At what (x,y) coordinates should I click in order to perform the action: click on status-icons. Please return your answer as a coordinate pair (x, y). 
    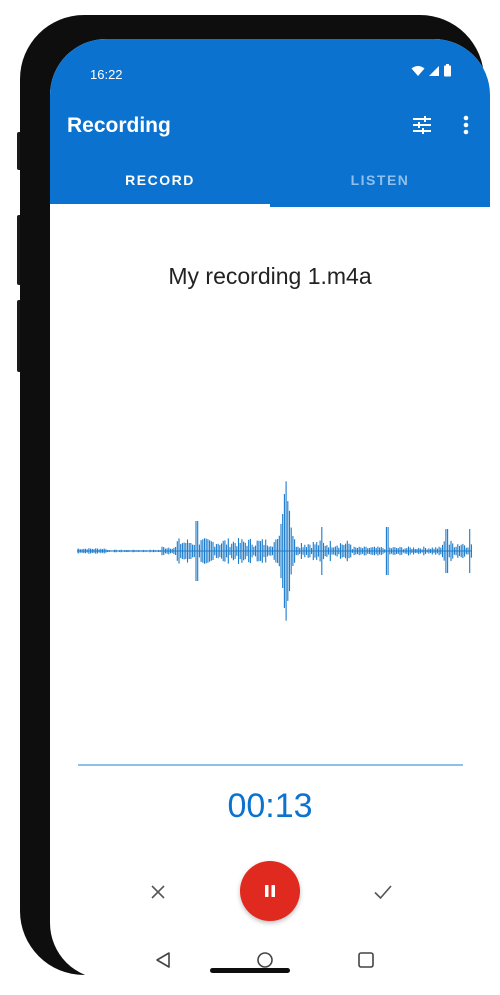
    Looking at the image, I should click on (431, 70).